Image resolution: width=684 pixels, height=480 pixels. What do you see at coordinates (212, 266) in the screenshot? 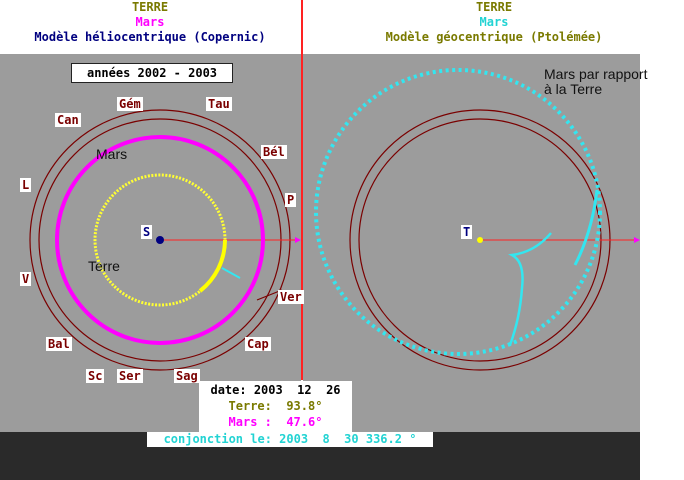
I see `earth-orbit-highlight` at bounding box center [212, 266].